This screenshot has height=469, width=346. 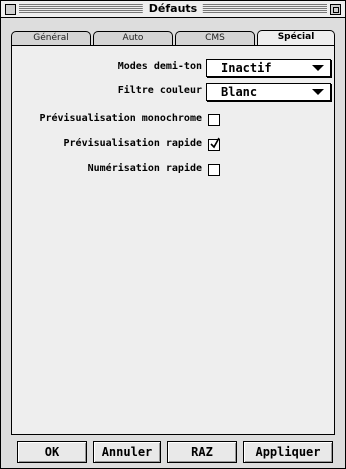 I want to click on fast-scan-checkbox, so click(x=214, y=170).